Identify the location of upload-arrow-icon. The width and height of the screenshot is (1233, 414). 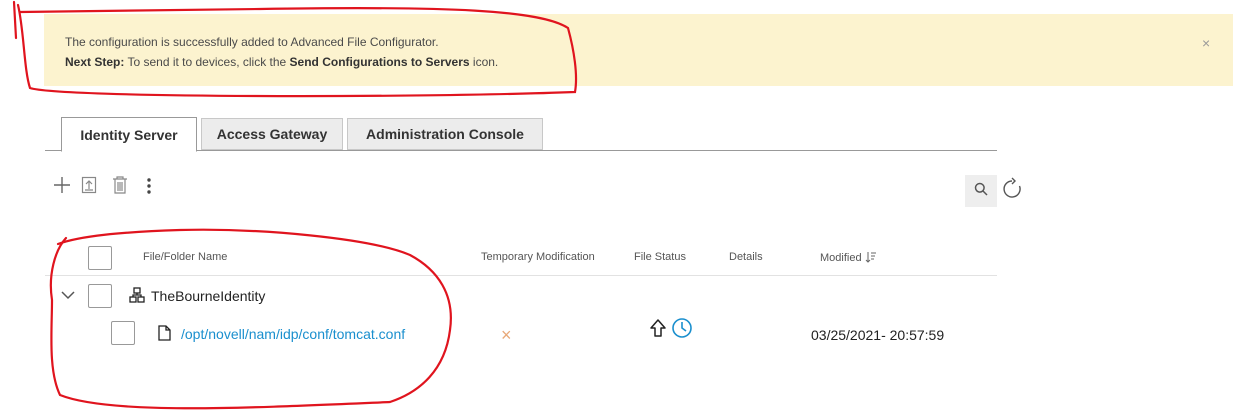
(658, 330).